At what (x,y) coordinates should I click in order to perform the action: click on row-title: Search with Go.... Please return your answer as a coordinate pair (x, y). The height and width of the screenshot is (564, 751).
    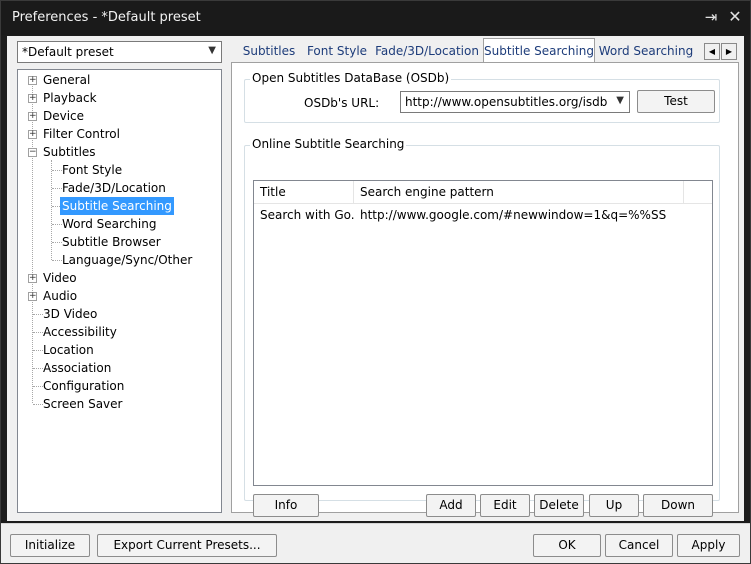
    Looking at the image, I should click on (307, 215).